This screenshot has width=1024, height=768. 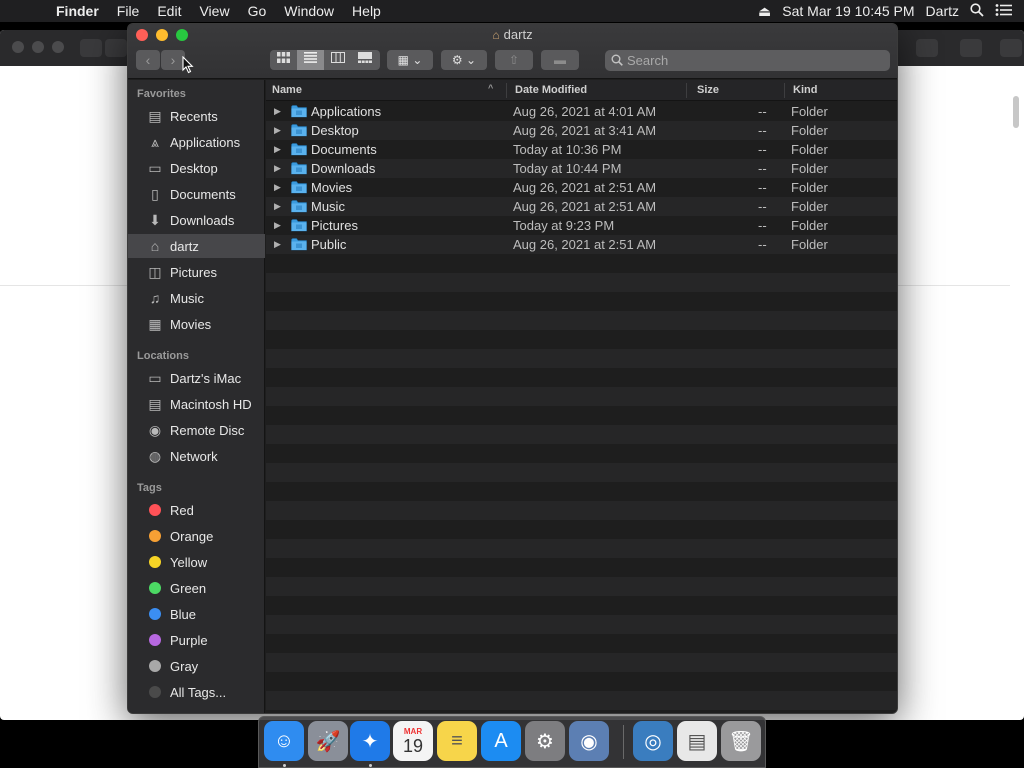 What do you see at coordinates (581, 244) in the screenshot?
I see `file-row: ▶ Public Aug 26, 2021 at 2:51 AM -- Folder` at bounding box center [581, 244].